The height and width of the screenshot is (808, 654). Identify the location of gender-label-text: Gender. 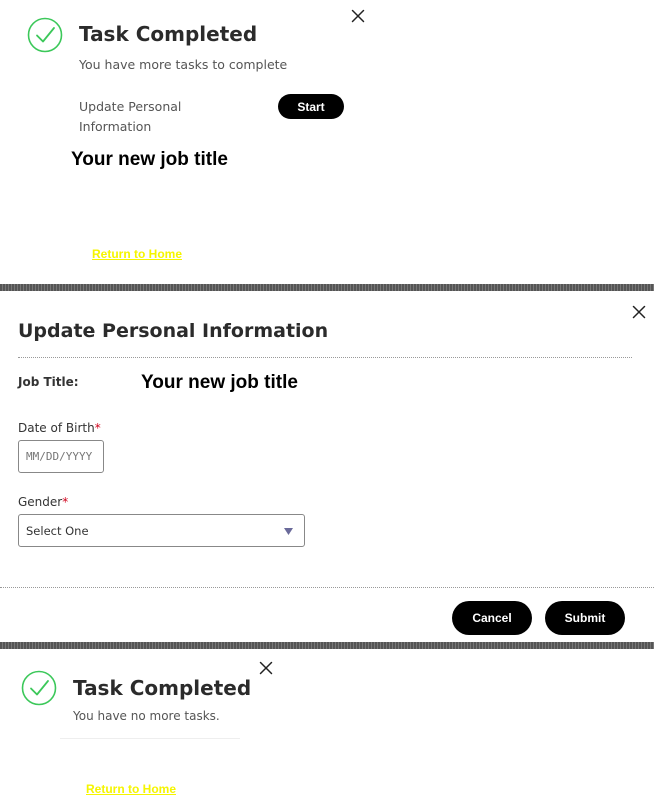
(40, 502).